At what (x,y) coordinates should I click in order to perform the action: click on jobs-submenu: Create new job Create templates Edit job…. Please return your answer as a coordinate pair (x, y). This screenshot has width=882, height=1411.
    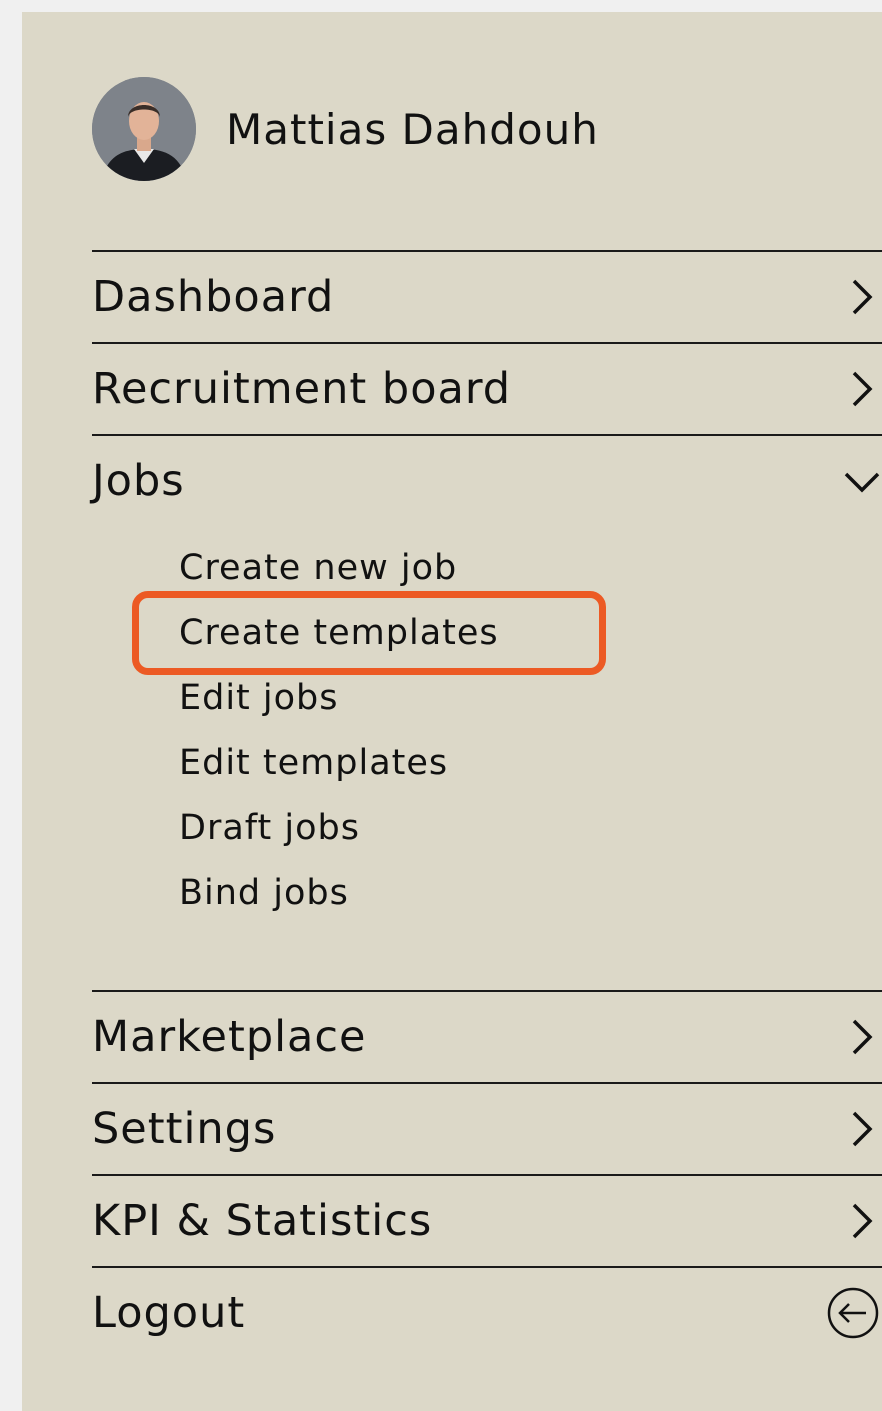
    Looking at the image, I should click on (339, 739).